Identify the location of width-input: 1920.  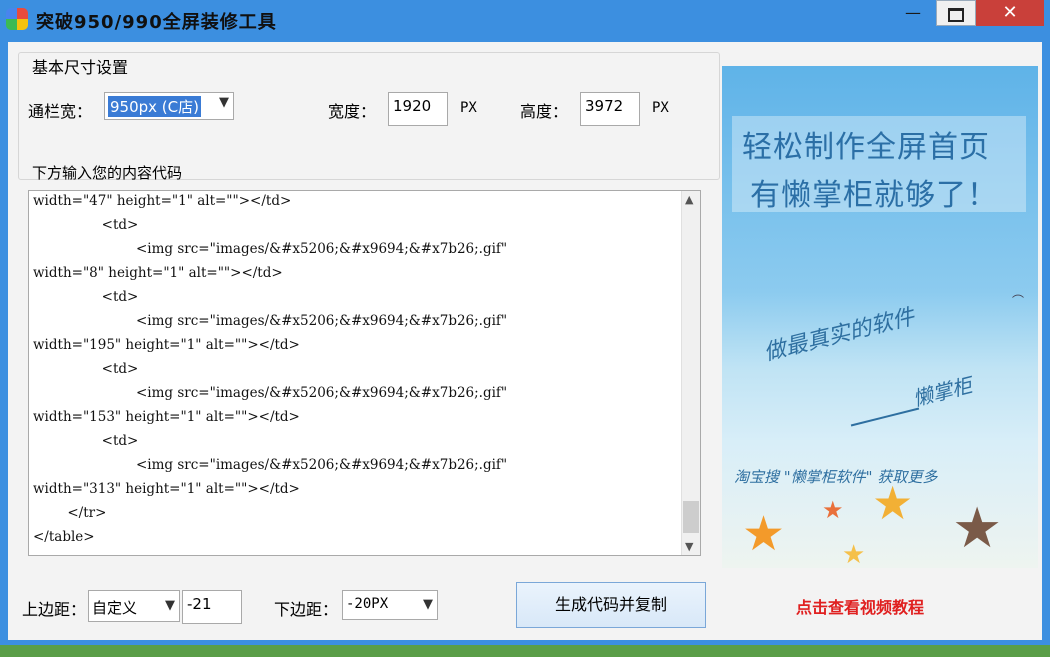
(418, 109).